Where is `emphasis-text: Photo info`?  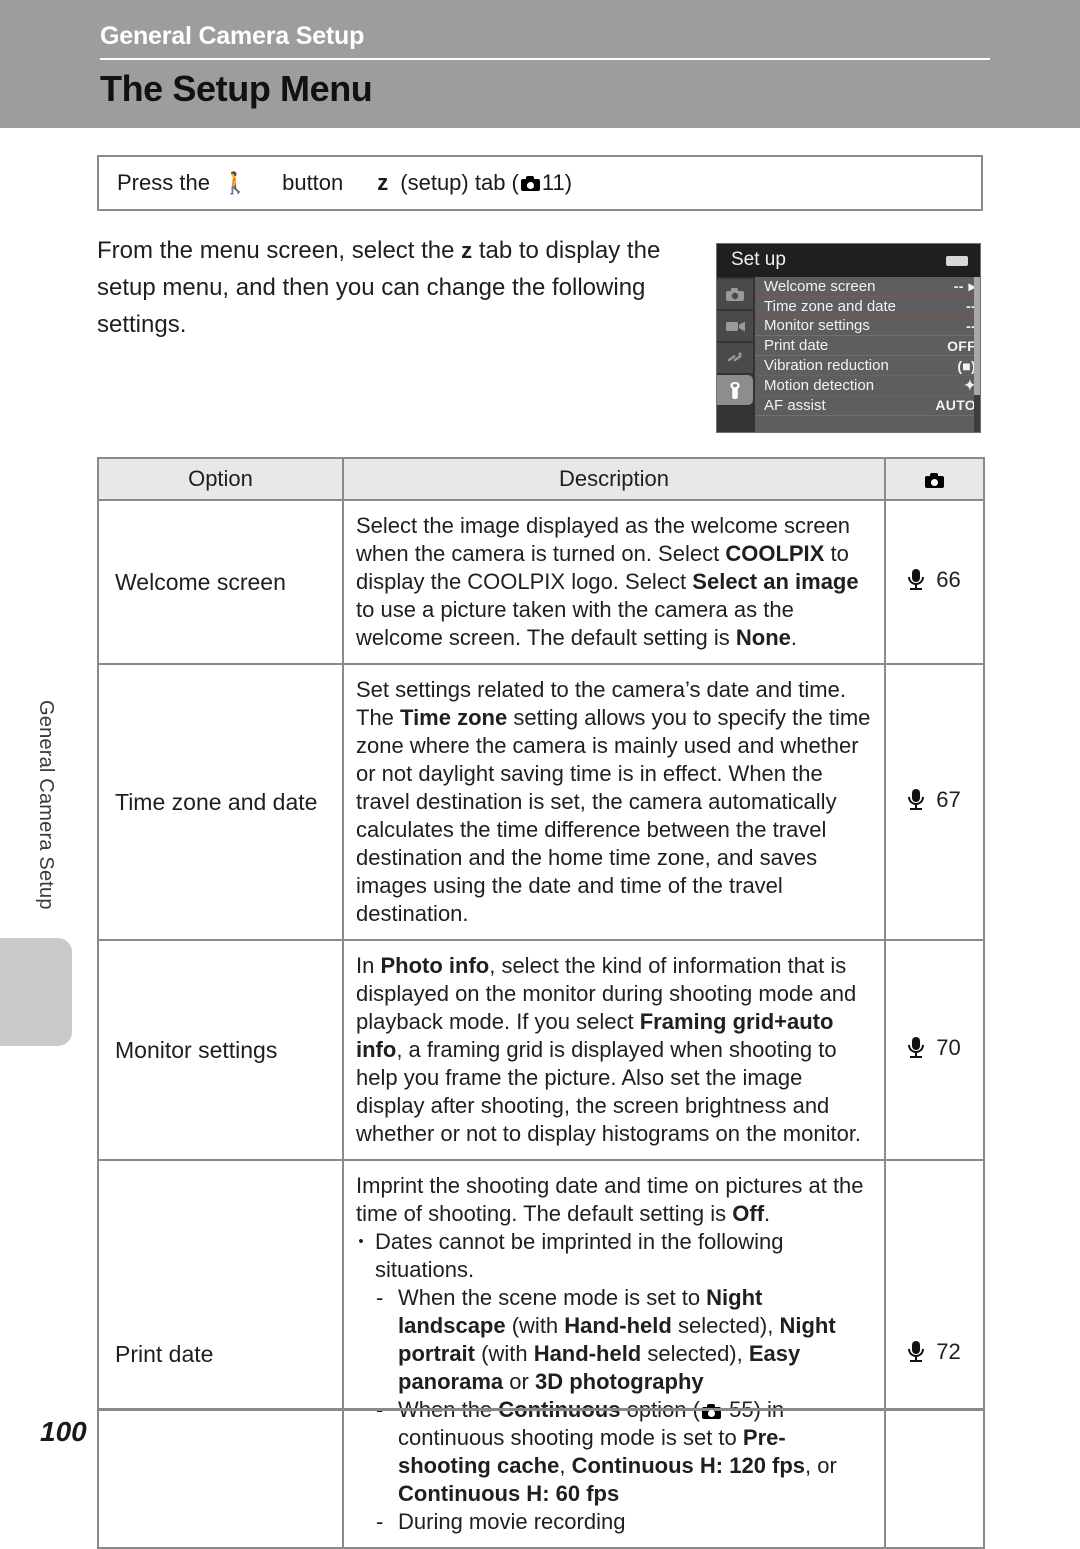
emphasis-text: Photo info is located at coordinates (435, 965).